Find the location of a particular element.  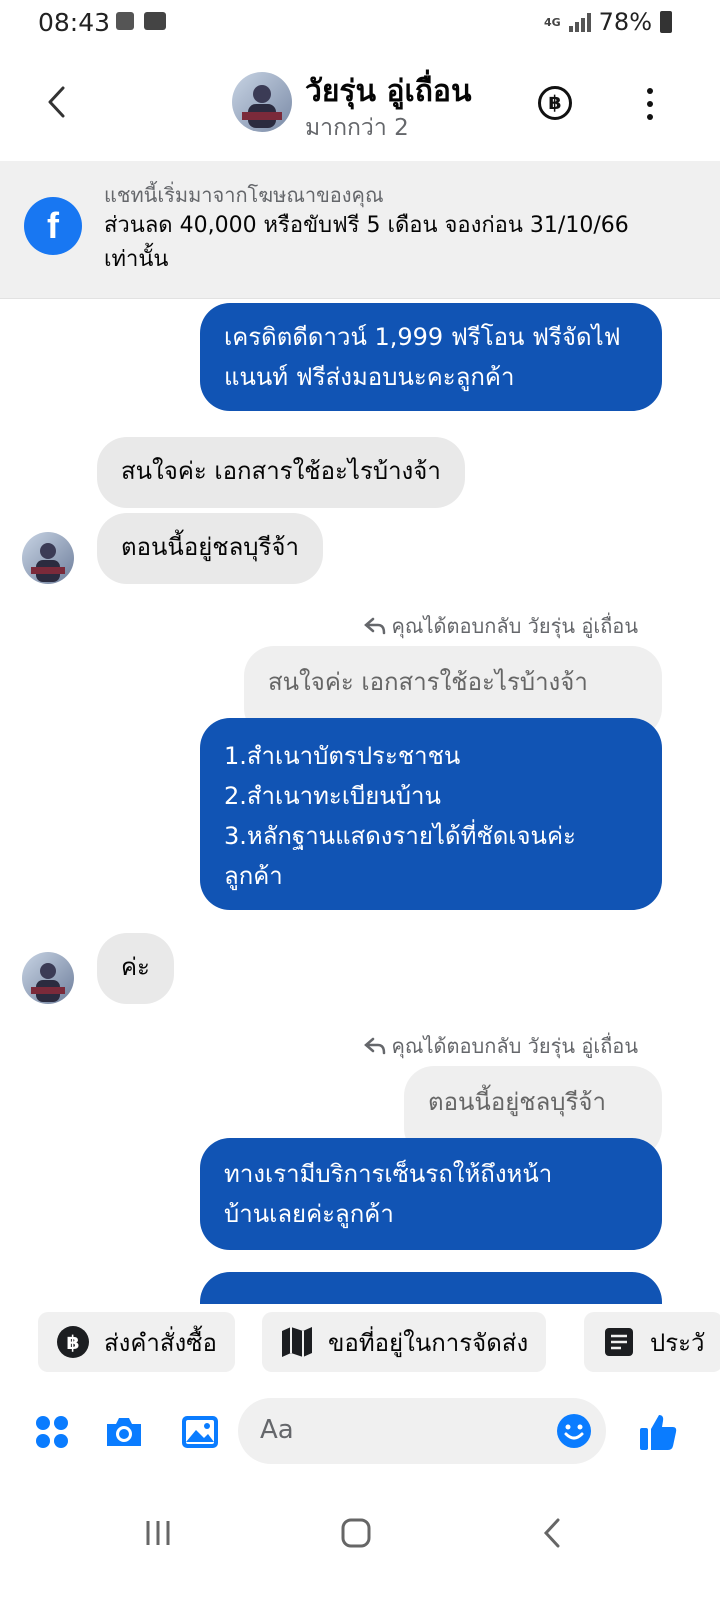

message-line: บ้านเลยค่ะลูกค้า is located at coordinates (309, 1214).